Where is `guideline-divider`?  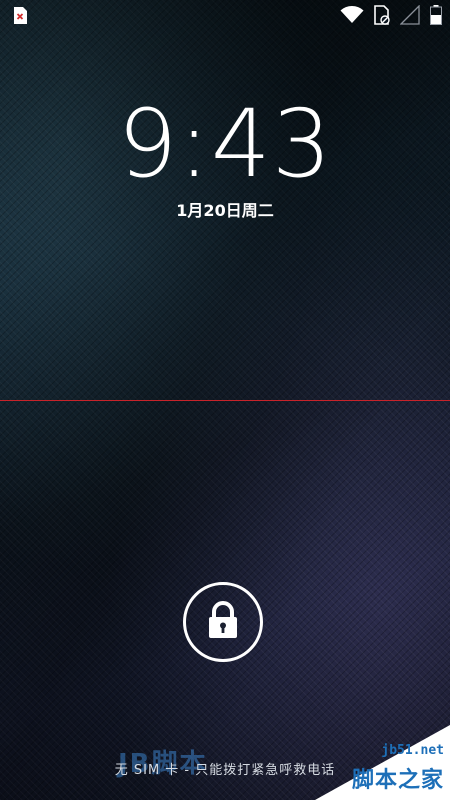
guideline-divider is located at coordinates (225, 400).